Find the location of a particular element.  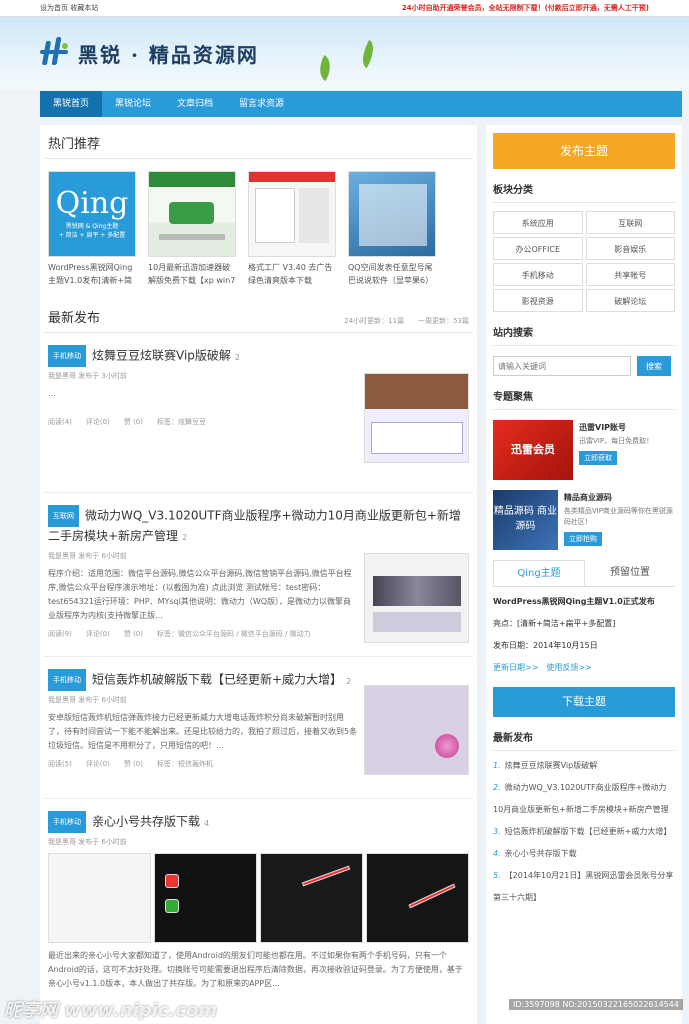

post-title: 亲心小号共存版下载 is located at coordinates (146, 822).